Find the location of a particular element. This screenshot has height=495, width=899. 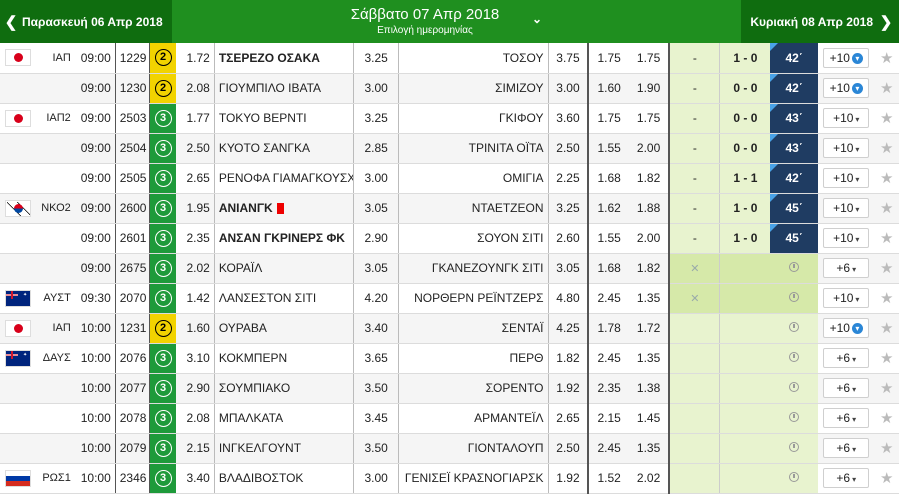

odds-over: 2.00 is located at coordinates (649, 148).